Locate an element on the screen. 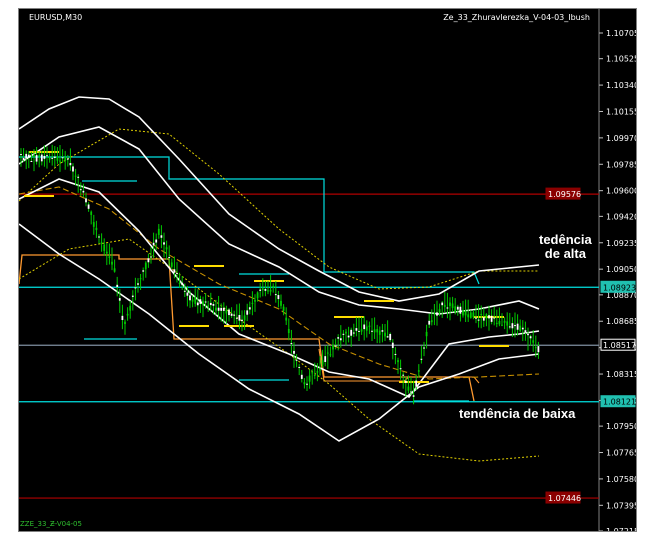 The height and width of the screenshot is (541, 667). price-tick-label: 1.08685 is located at coordinates (621, 321).